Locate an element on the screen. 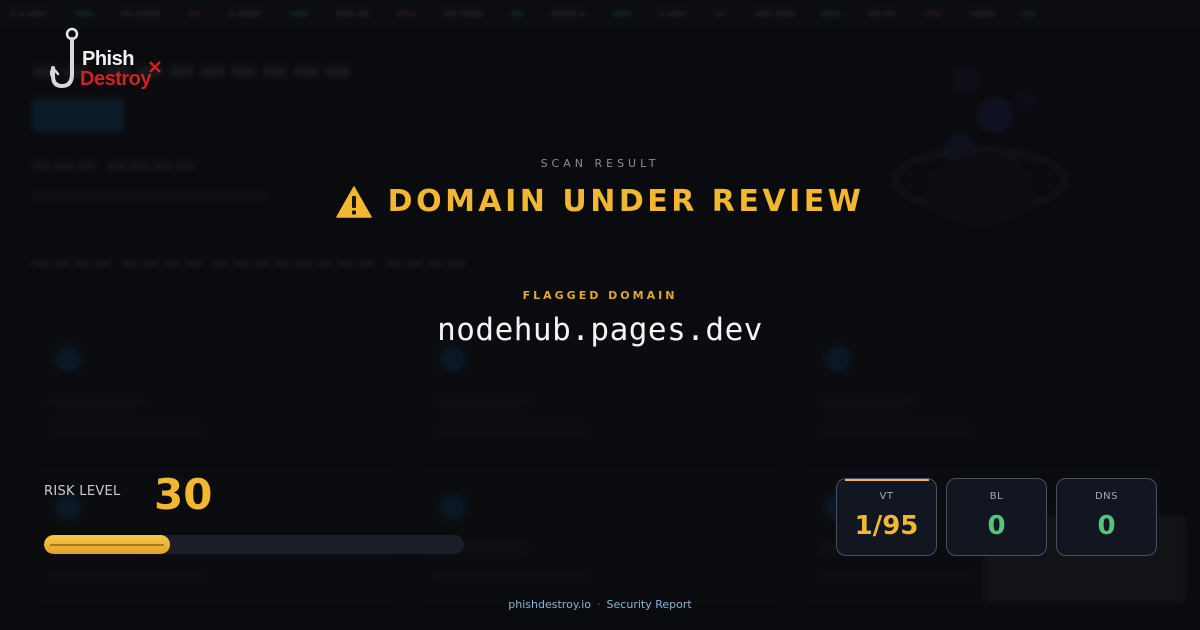  stat-label: VT is located at coordinates (886, 496).